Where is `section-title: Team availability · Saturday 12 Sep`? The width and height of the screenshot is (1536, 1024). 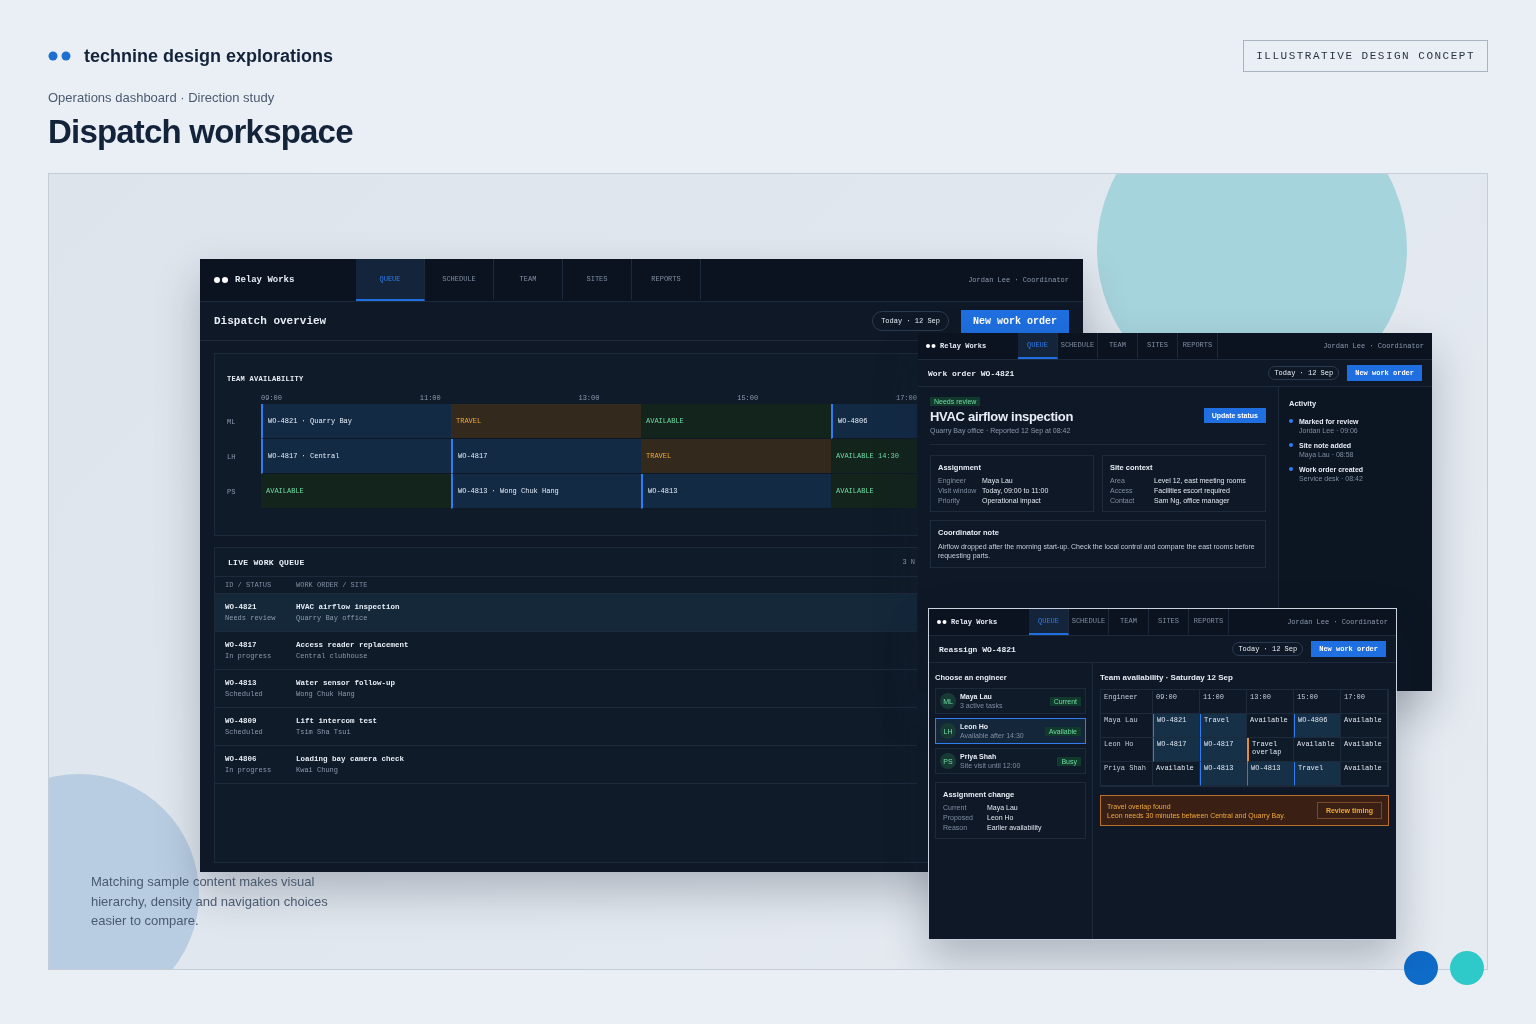
section-title: Team availability · Saturday 12 Sep is located at coordinates (1167, 677).